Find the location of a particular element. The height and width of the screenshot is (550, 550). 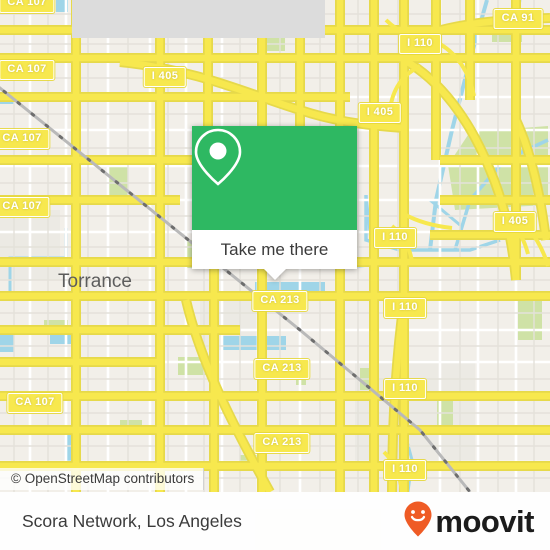

location-popup: Take me there is located at coordinates (274, 203).